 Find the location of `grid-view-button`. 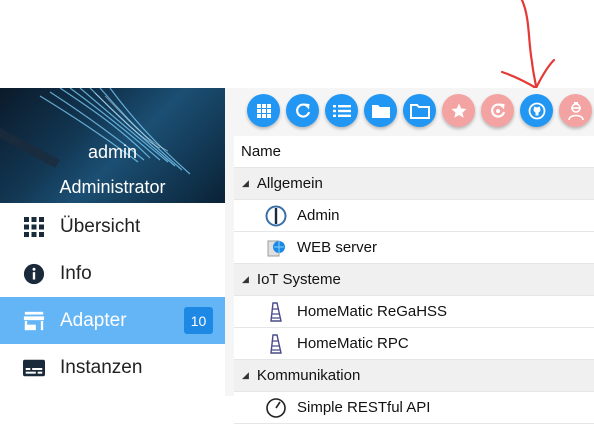

grid-view-button is located at coordinates (263, 110).